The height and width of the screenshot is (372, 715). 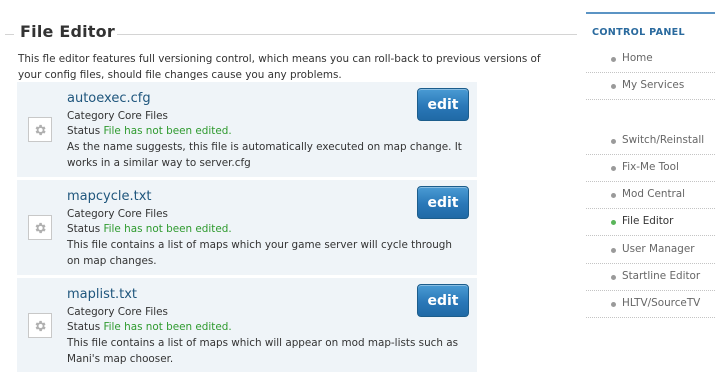 I want to click on sidebar-divider, so click(x=650, y=13).